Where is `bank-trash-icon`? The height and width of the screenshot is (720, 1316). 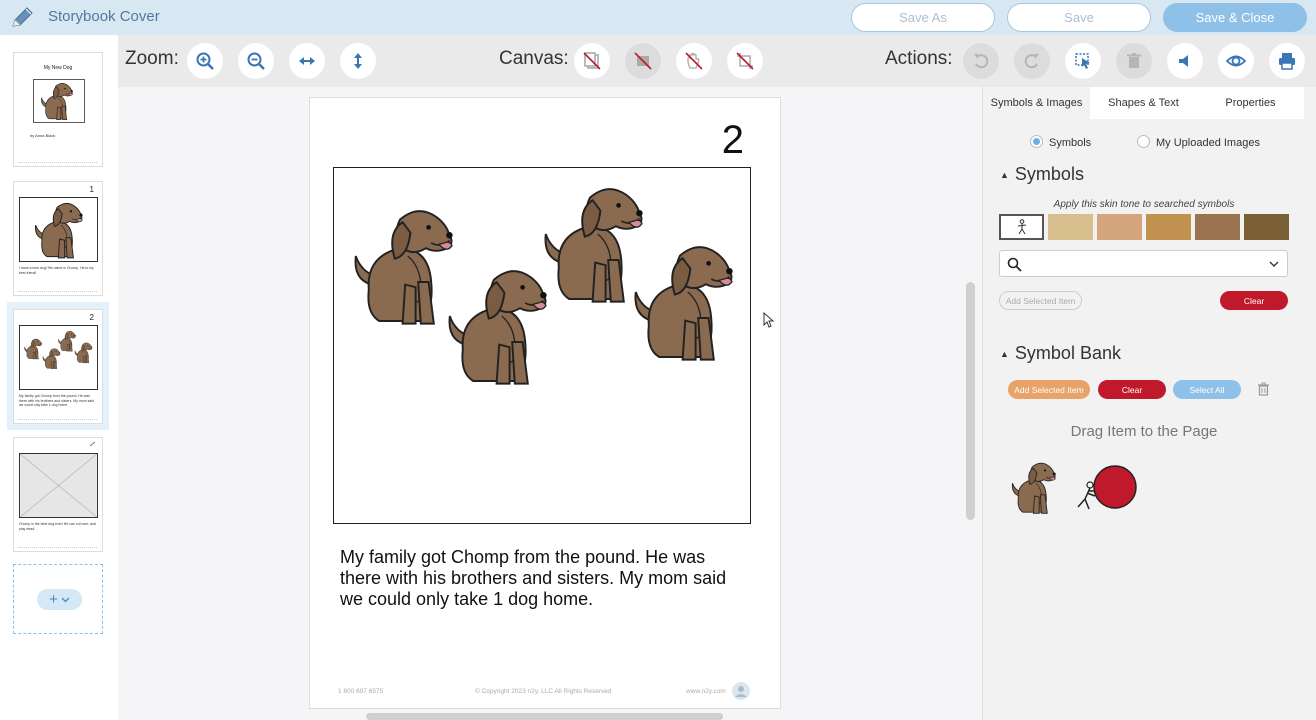
bank-trash-icon is located at coordinates (1263, 389).